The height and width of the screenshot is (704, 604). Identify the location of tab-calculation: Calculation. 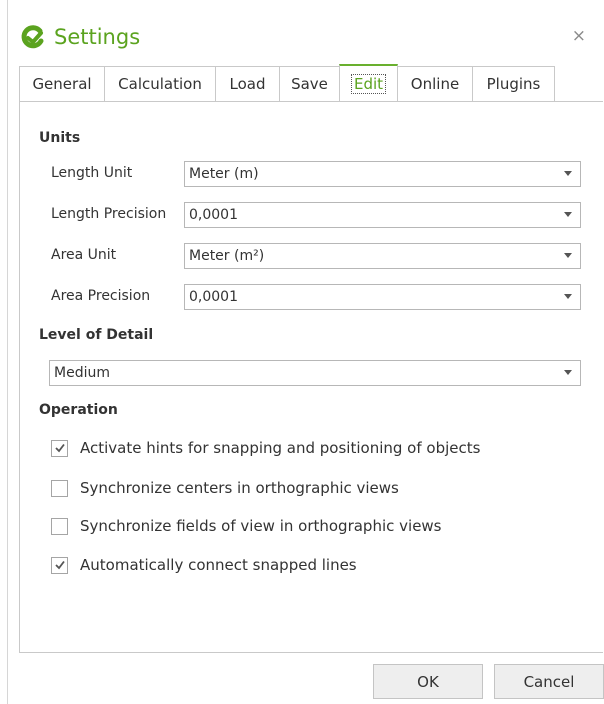
(160, 83).